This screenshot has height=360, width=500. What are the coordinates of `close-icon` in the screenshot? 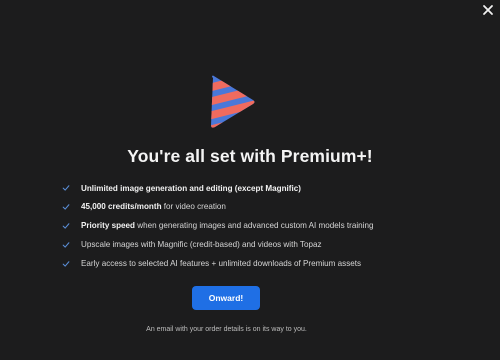 It's located at (488, 10).